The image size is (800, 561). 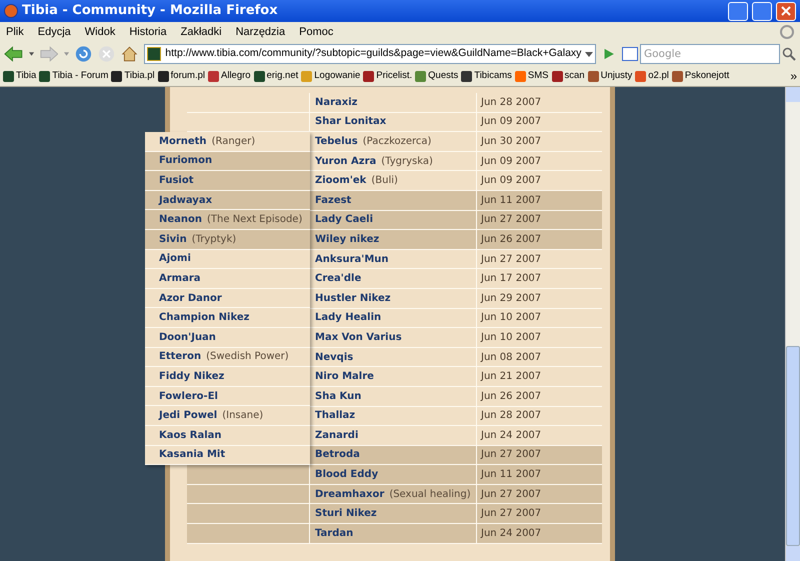 What do you see at coordinates (539, 416) in the screenshot?
I see `date-cell: Jun 28 2007` at bounding box center [539, 416].